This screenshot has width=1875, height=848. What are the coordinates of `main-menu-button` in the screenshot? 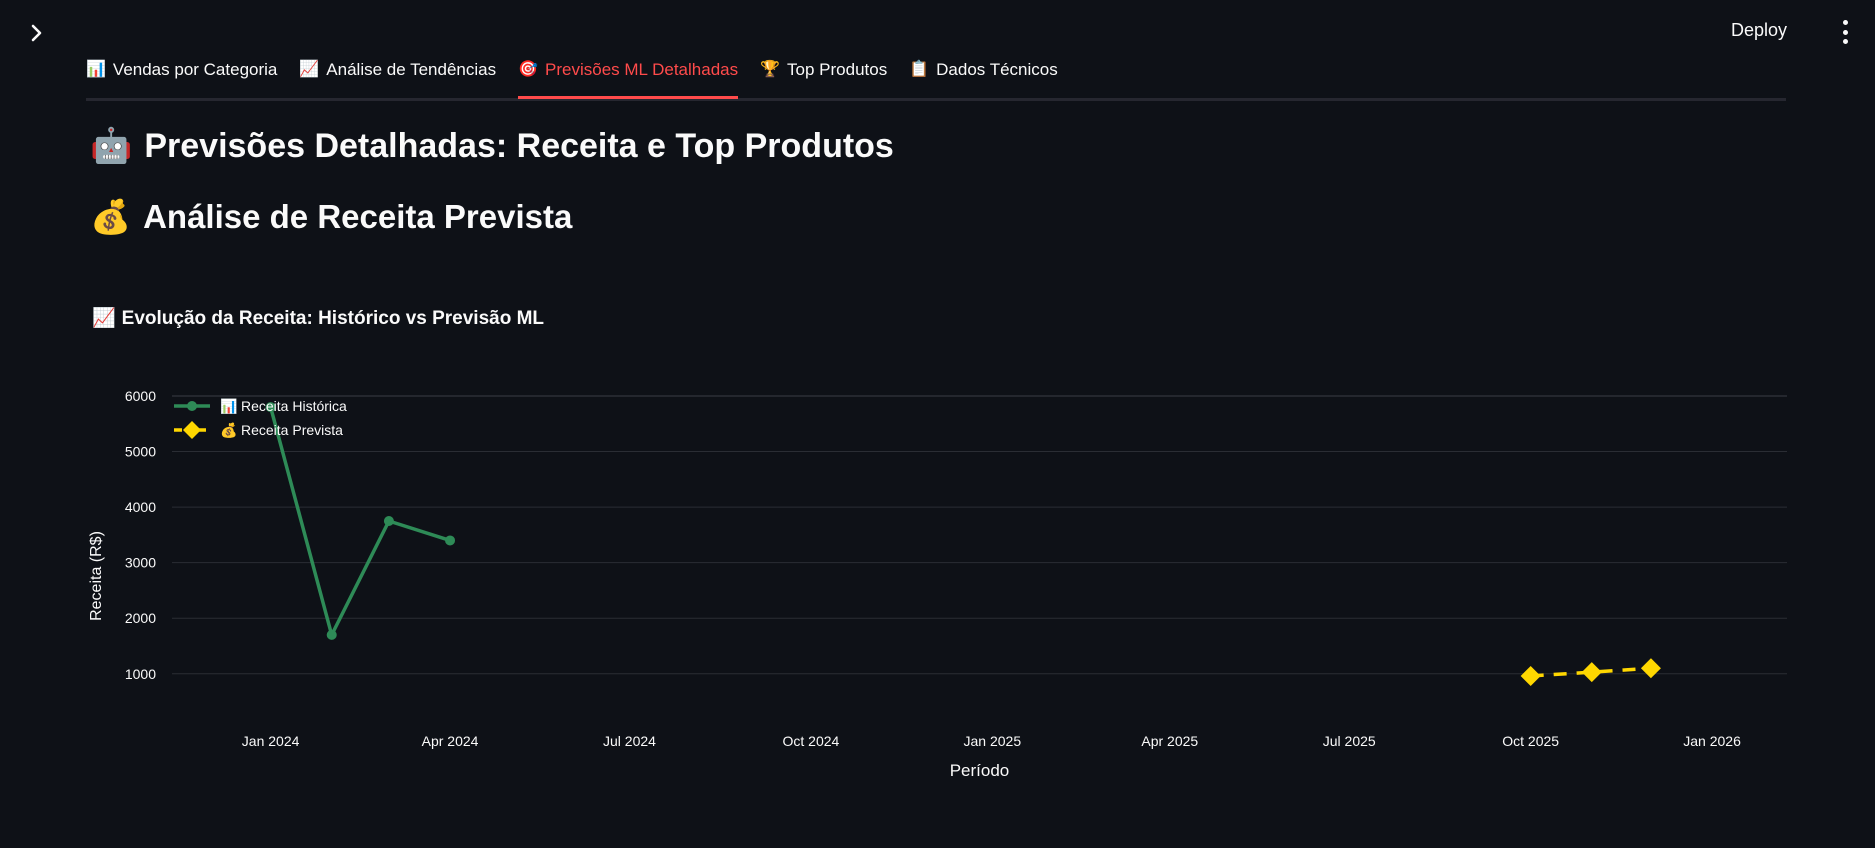 It's located at (1845, 32).